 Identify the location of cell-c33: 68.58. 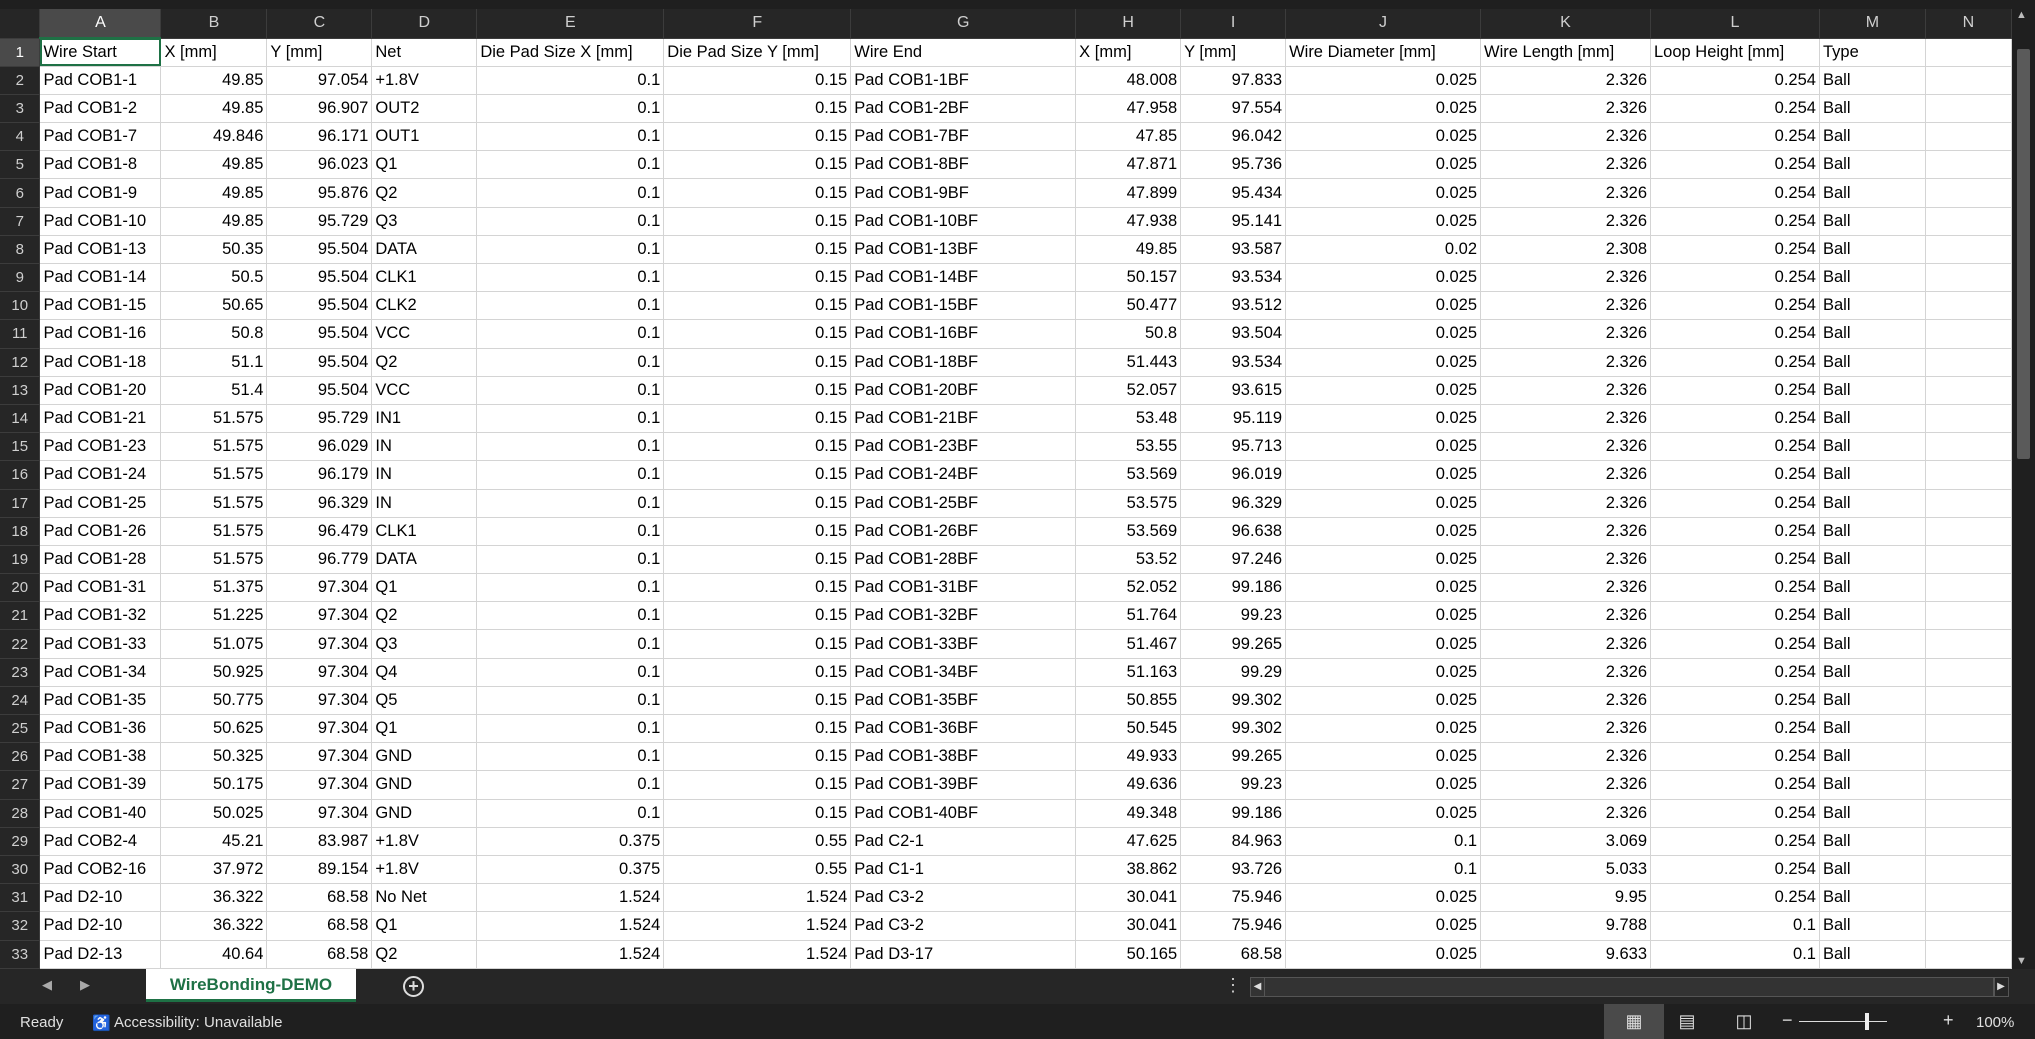
(319, 954).